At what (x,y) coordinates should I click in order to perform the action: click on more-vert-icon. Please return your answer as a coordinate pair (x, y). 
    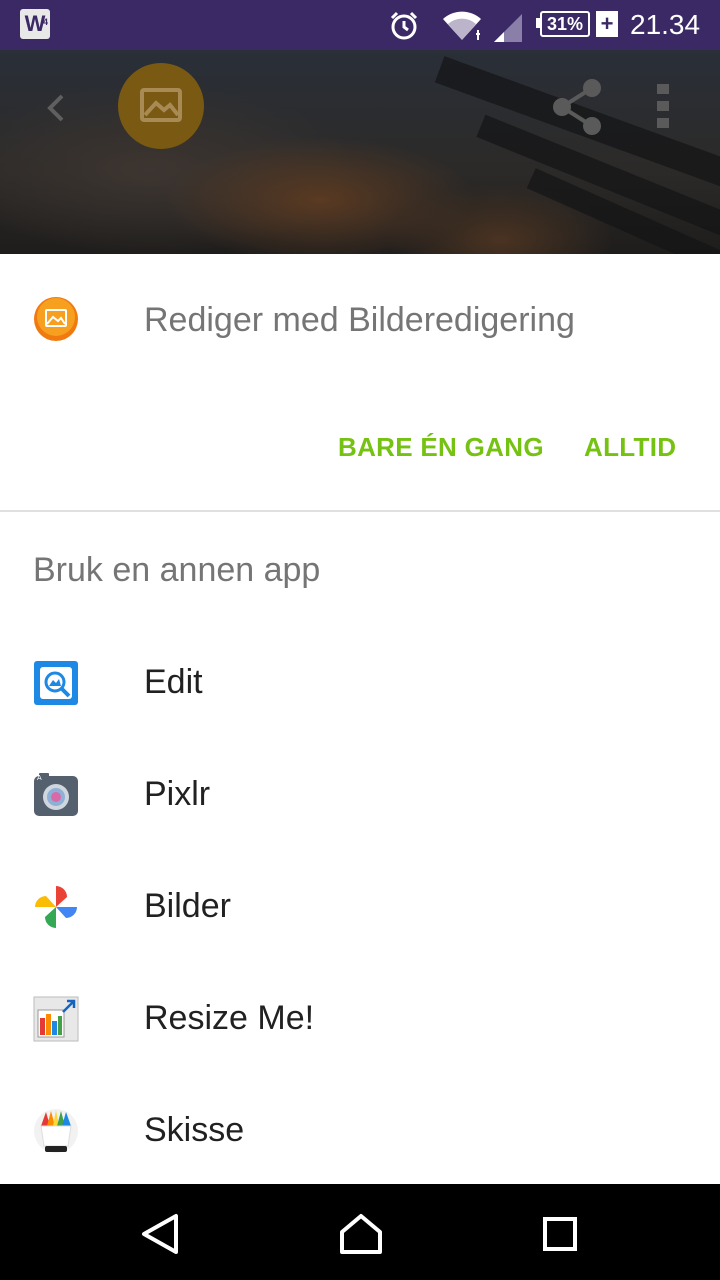
    Looking at the image, I should click on (663, 106).